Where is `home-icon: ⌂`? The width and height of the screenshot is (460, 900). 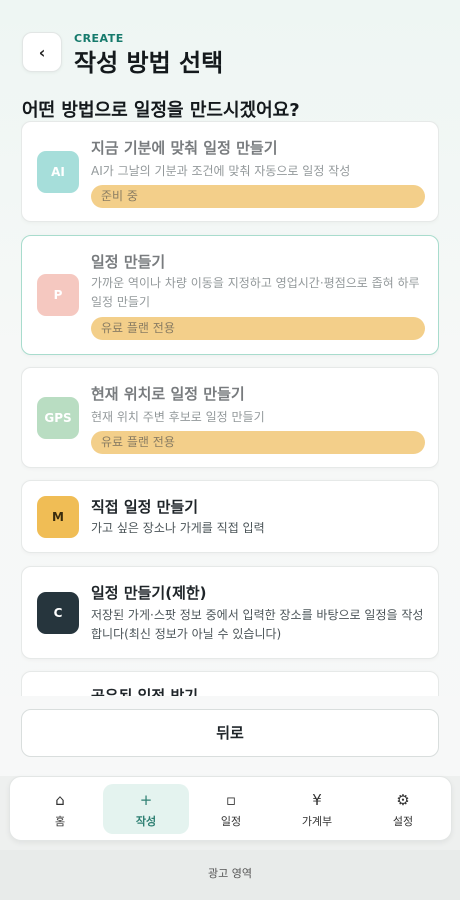 home-icon: ⌂ is located at coordinates (60, 800).